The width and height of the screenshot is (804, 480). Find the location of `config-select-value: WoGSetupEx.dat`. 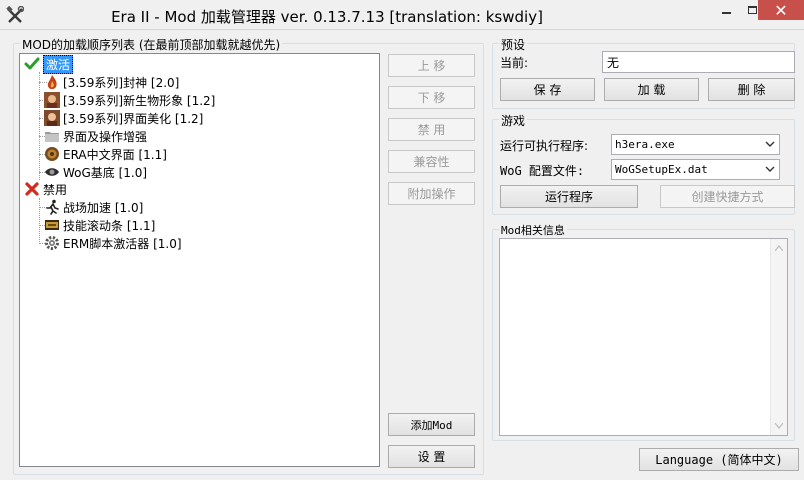

config-select-value: WoGSetupEx.dat is located at coordinates (661, 169).